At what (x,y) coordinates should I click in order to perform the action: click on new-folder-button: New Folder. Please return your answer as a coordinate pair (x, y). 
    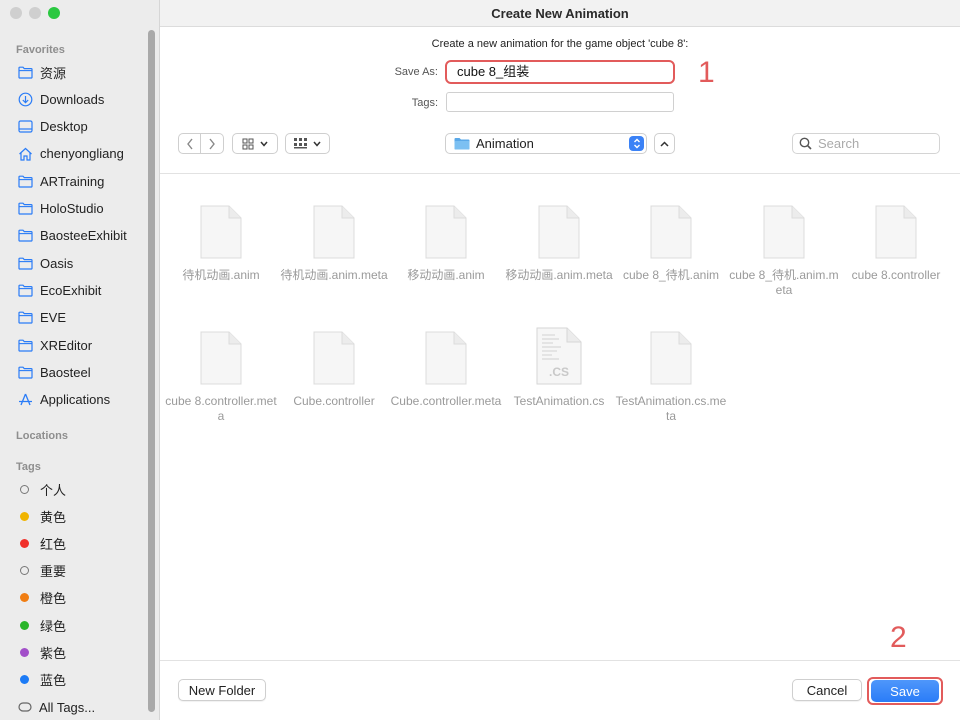
    Looking at the image, I should click on (222, 690).